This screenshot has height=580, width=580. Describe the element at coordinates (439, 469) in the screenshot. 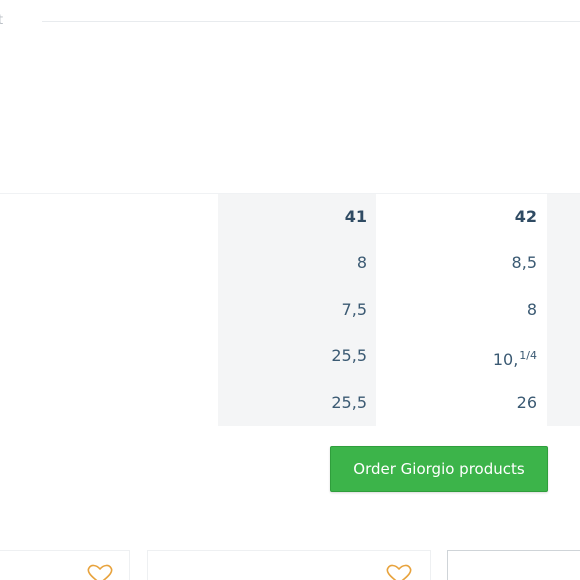

I see `order-products-button: Order Giorgio products` at that location.